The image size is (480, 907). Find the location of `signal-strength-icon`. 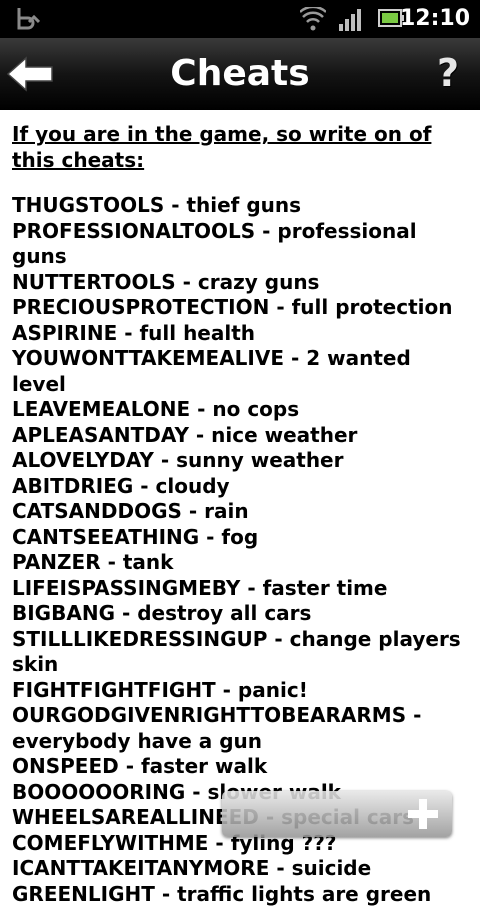

signal-strength-icon is located at coordinates (351, 19).